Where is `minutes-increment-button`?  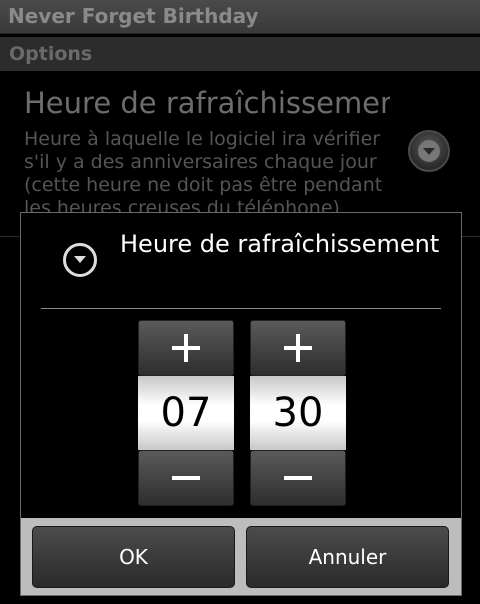
minutes-increment-button is located at coordinates (298, 348).